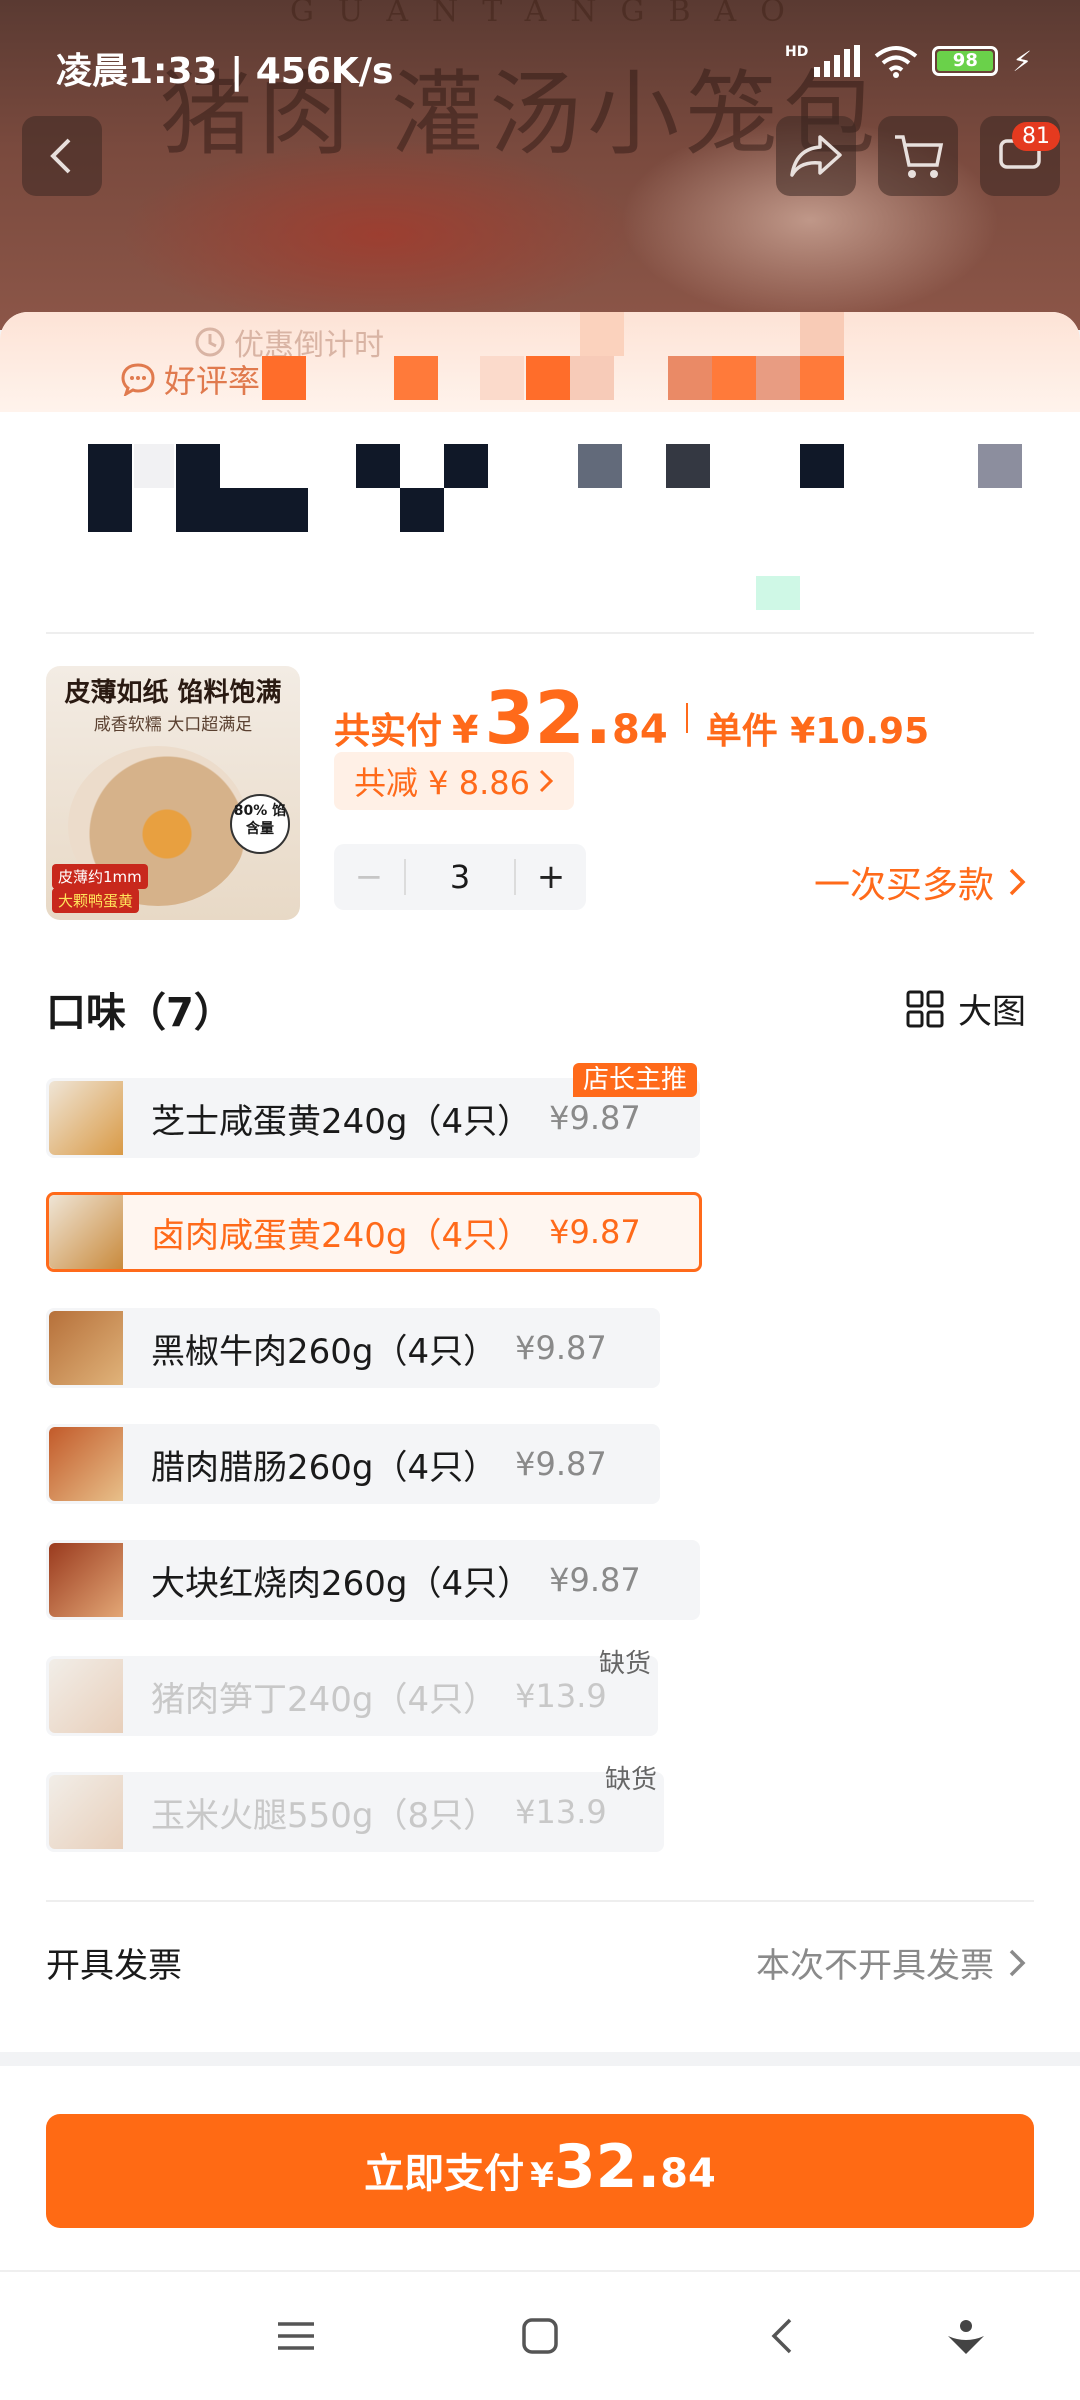 The image size is (1080, 2400). I want to click on clock-icon, so click(210, 342).